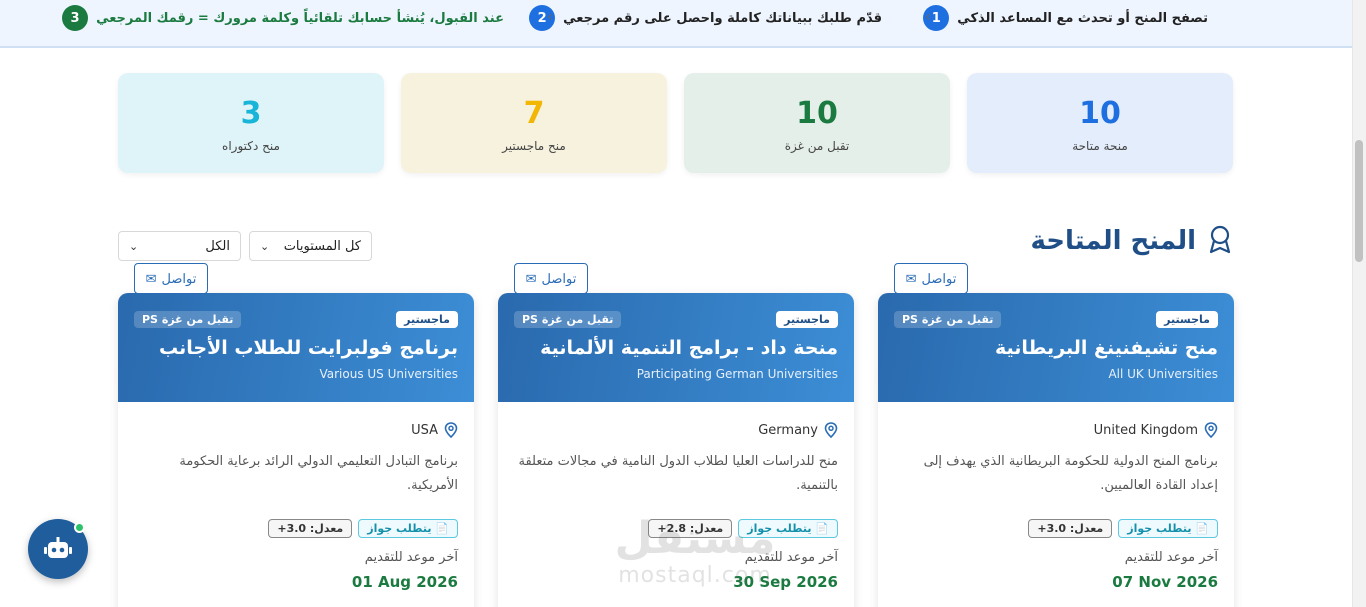  I want to click on step-text: تصفح المنح أو تحدث مع المساعد الذكي, so click(1082, 18).